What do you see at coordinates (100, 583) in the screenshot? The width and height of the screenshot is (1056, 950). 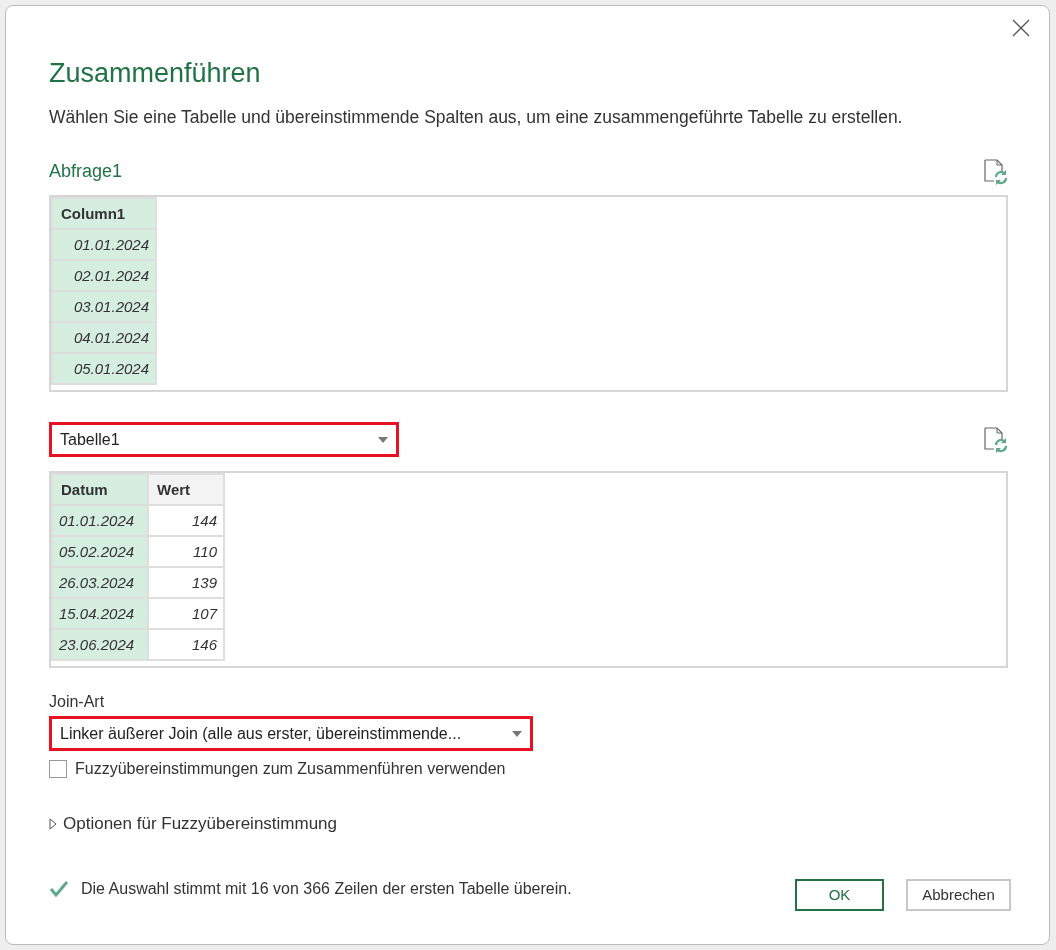 I see `table-cell: 26.03.2024` at bounding box center [100, 583].